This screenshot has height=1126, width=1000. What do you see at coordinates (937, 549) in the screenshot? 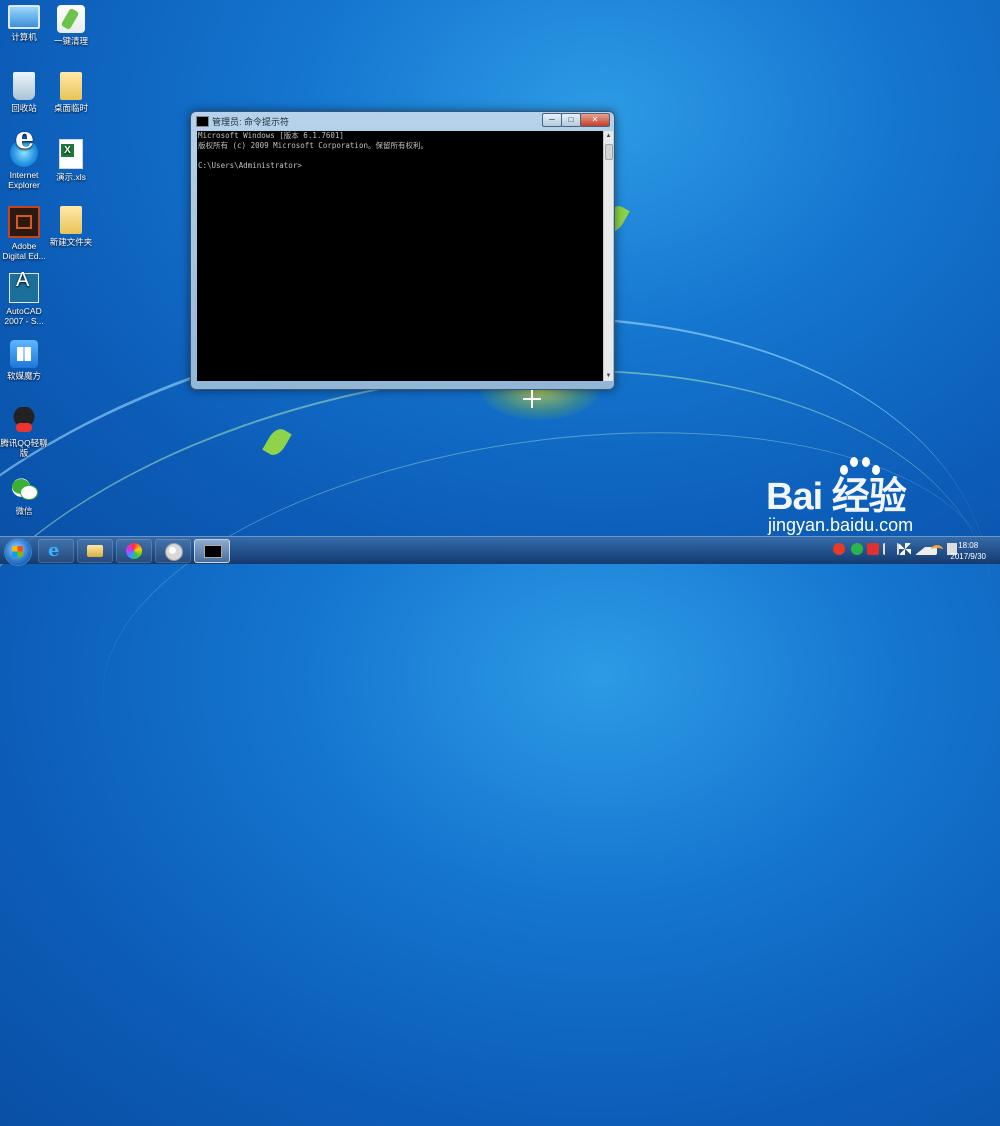
I see `wifi-icon` at bounding box center [937, 549].